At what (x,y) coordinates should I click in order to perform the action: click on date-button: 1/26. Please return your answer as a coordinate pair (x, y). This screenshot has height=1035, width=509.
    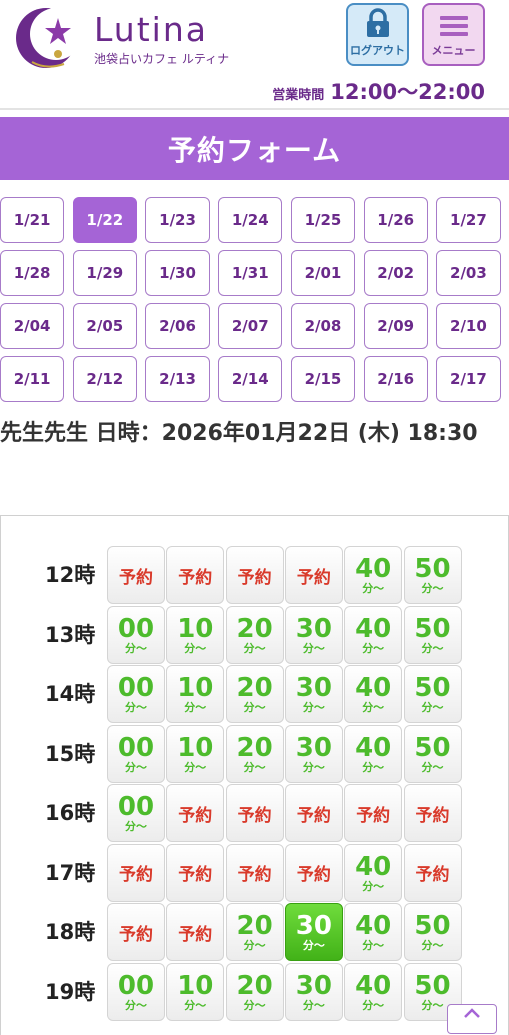
    Looking at the image, I should click on (395, 220).